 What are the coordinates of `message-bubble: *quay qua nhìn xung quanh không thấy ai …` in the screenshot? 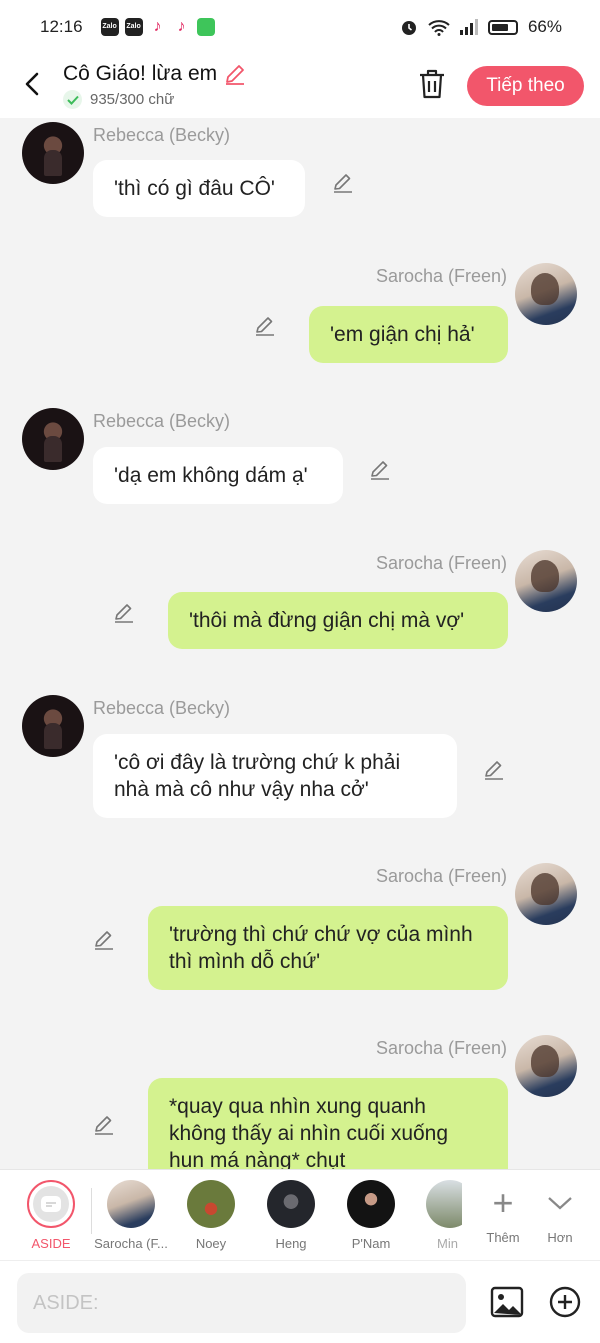 It's located at (328, 1123).